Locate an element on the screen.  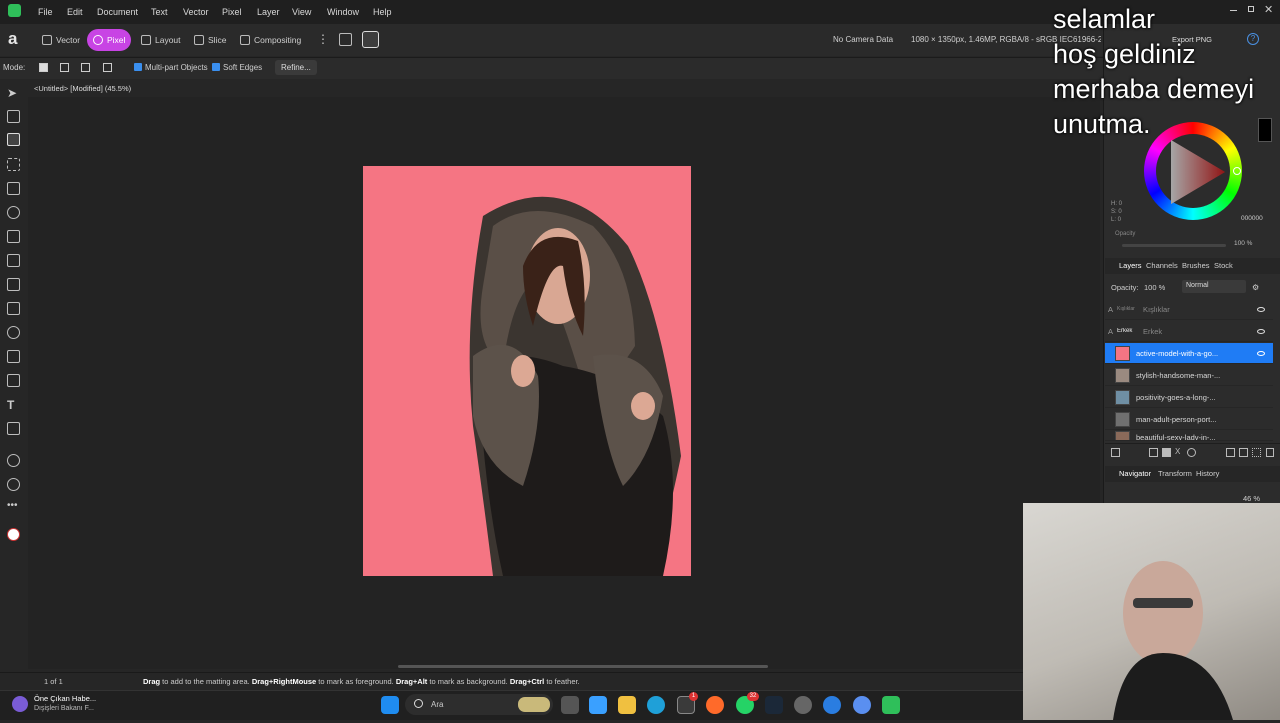
snapping-icon is located at coordinates (345, 39).